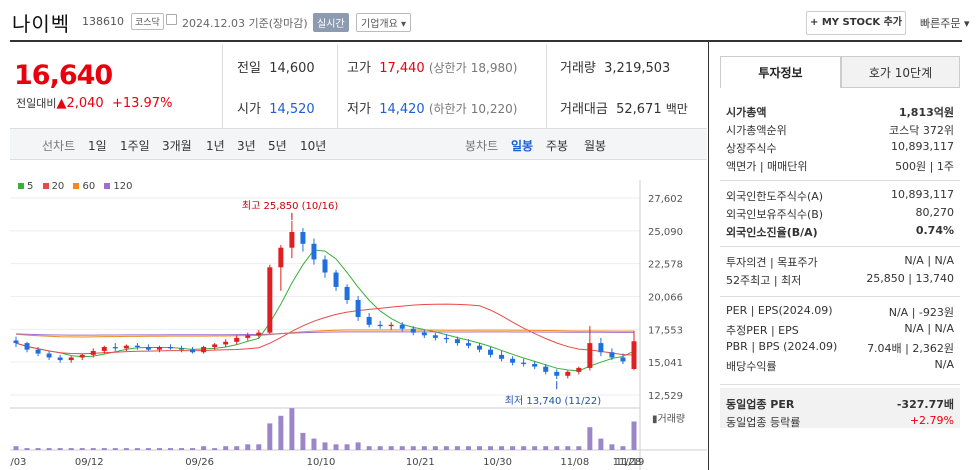  I want to click on quick-order-button: 빠른주문 ▾, so click(945, 23).